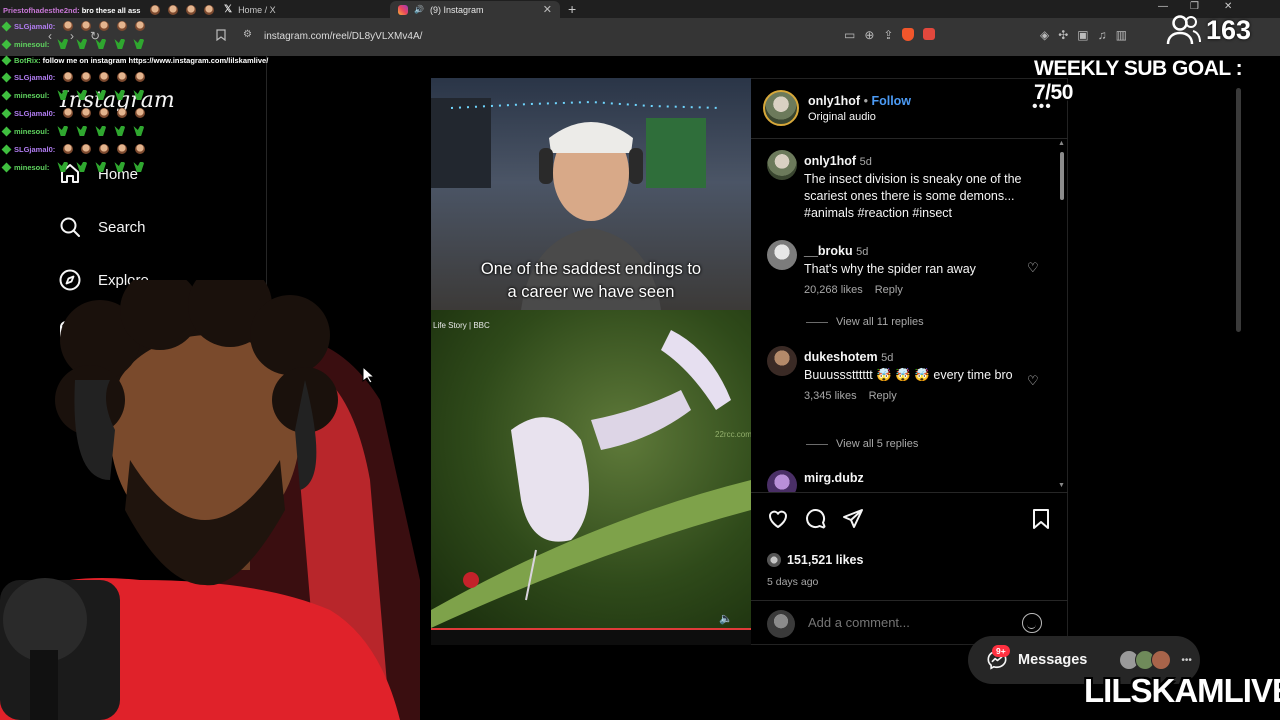  I want to click on page-scroll-thumb, so click(1238, 210).